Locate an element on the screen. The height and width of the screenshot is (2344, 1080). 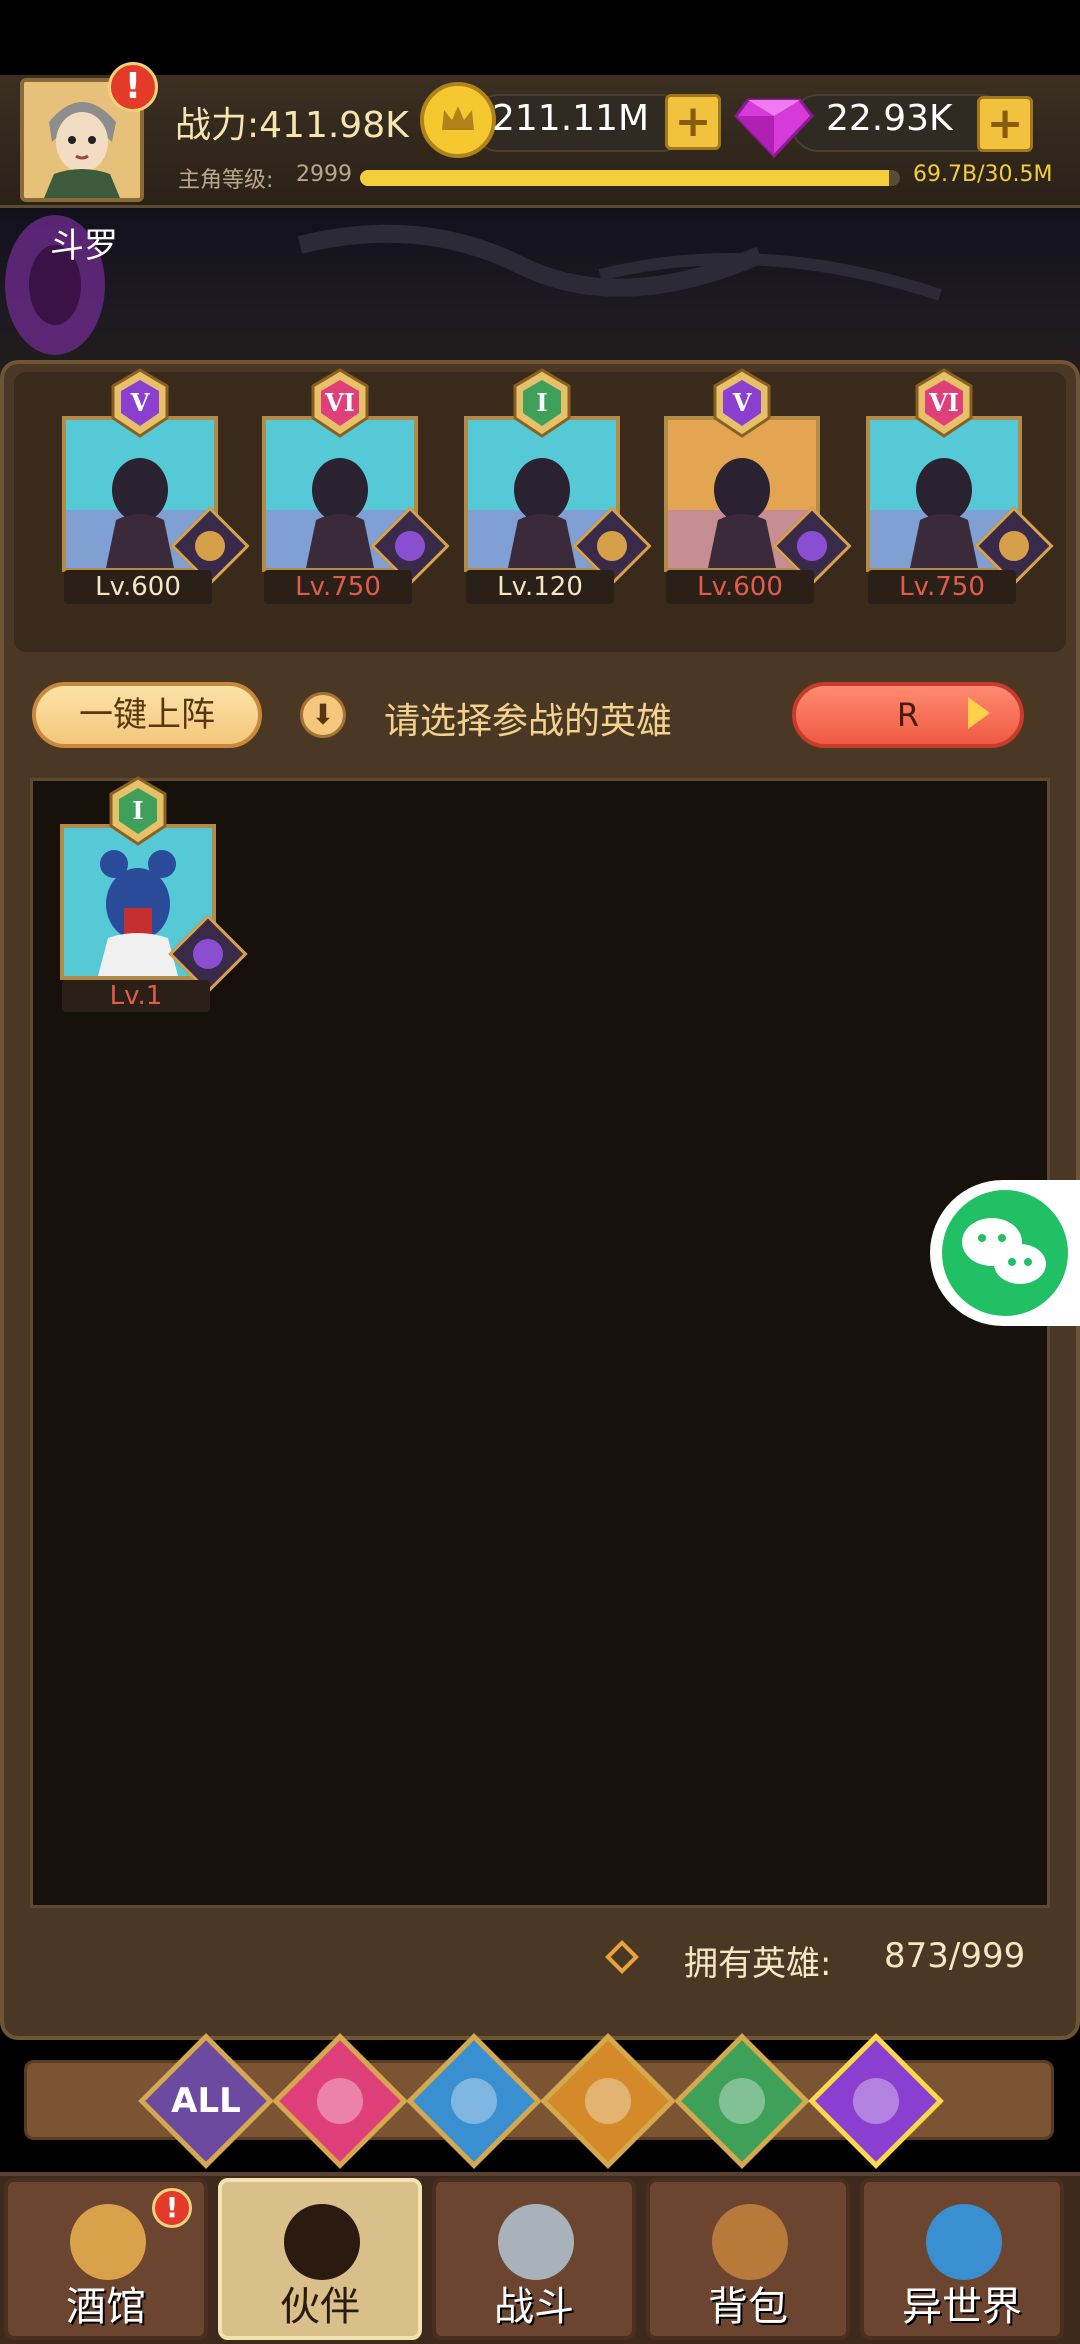
pool-hero-rank-badge: I is located at coordinates (138, 811).